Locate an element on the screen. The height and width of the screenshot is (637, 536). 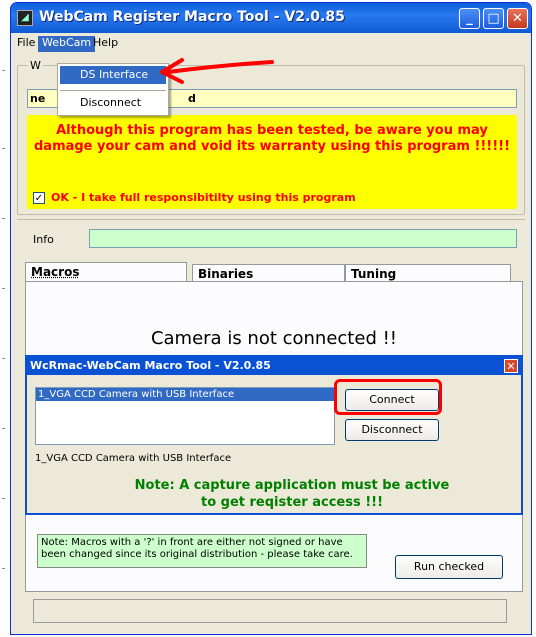
connection-status: Camera is not connected !! is located at coordinates (274, 338).